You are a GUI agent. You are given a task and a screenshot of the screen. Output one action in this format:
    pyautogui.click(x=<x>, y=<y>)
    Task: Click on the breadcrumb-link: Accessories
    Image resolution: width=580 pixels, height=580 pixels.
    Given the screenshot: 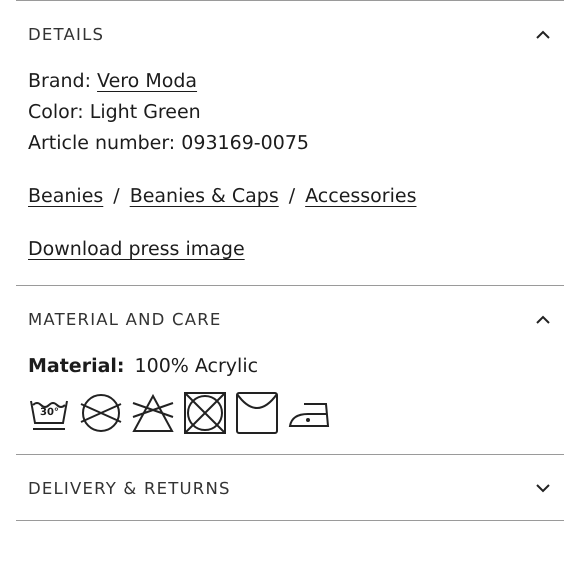 What is the action you would take?
    pyautogui.click(x=360, y=196)
    